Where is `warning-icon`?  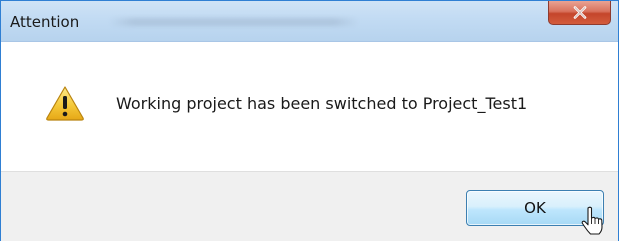
warning-icon is located at coordinates (65, 103).